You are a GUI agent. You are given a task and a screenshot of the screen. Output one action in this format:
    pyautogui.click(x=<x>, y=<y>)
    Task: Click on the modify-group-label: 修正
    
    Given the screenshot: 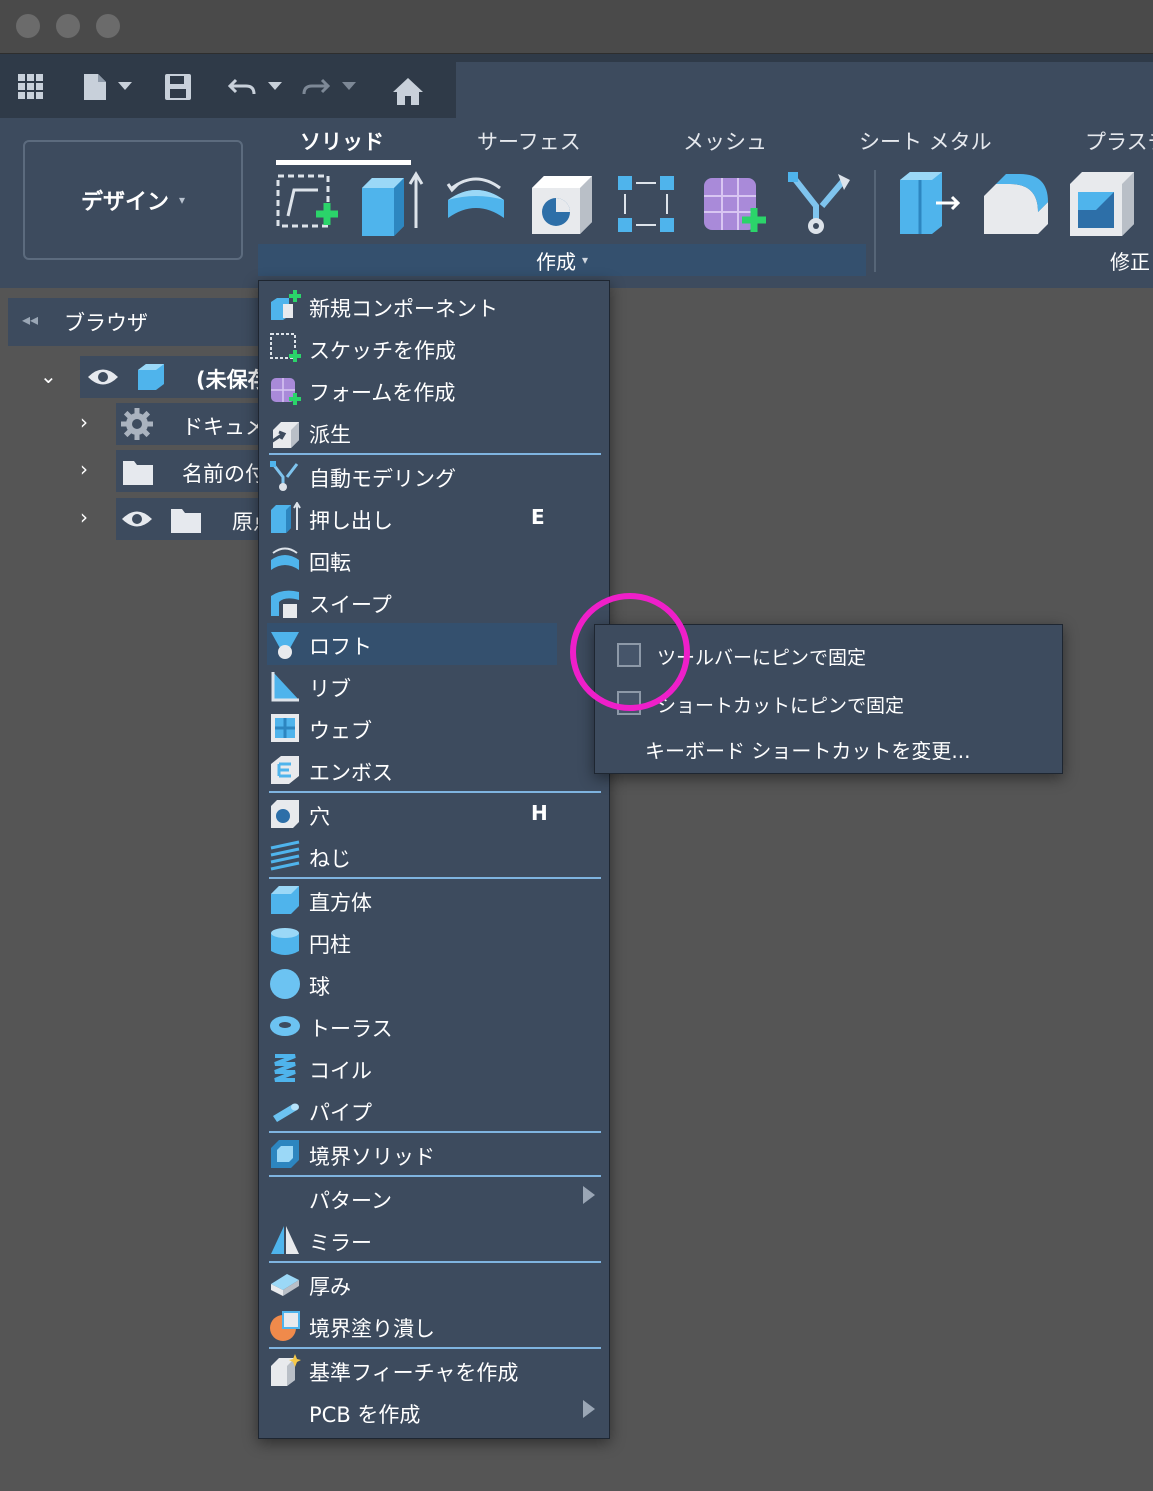 What is the action you would take?
    pyautogui.click(x=1130, y=260)
    